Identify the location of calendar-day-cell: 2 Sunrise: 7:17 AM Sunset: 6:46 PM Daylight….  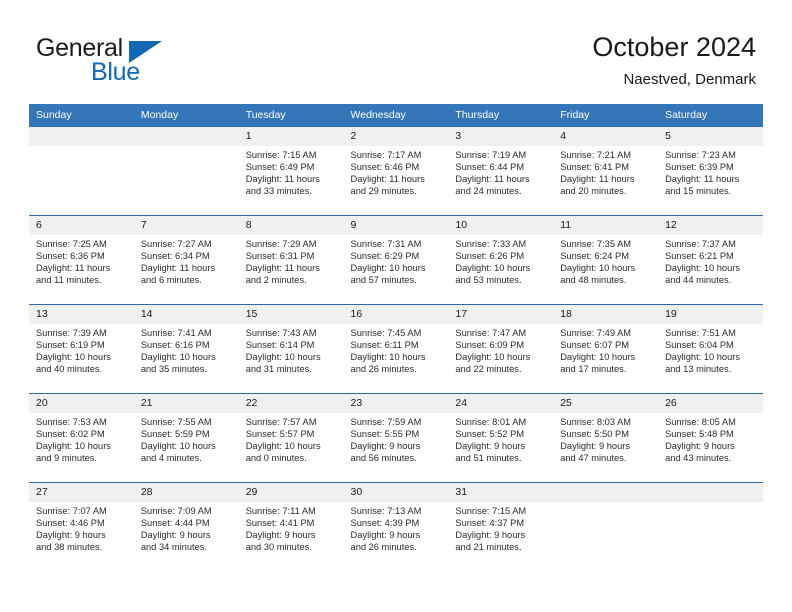
(396, 171).